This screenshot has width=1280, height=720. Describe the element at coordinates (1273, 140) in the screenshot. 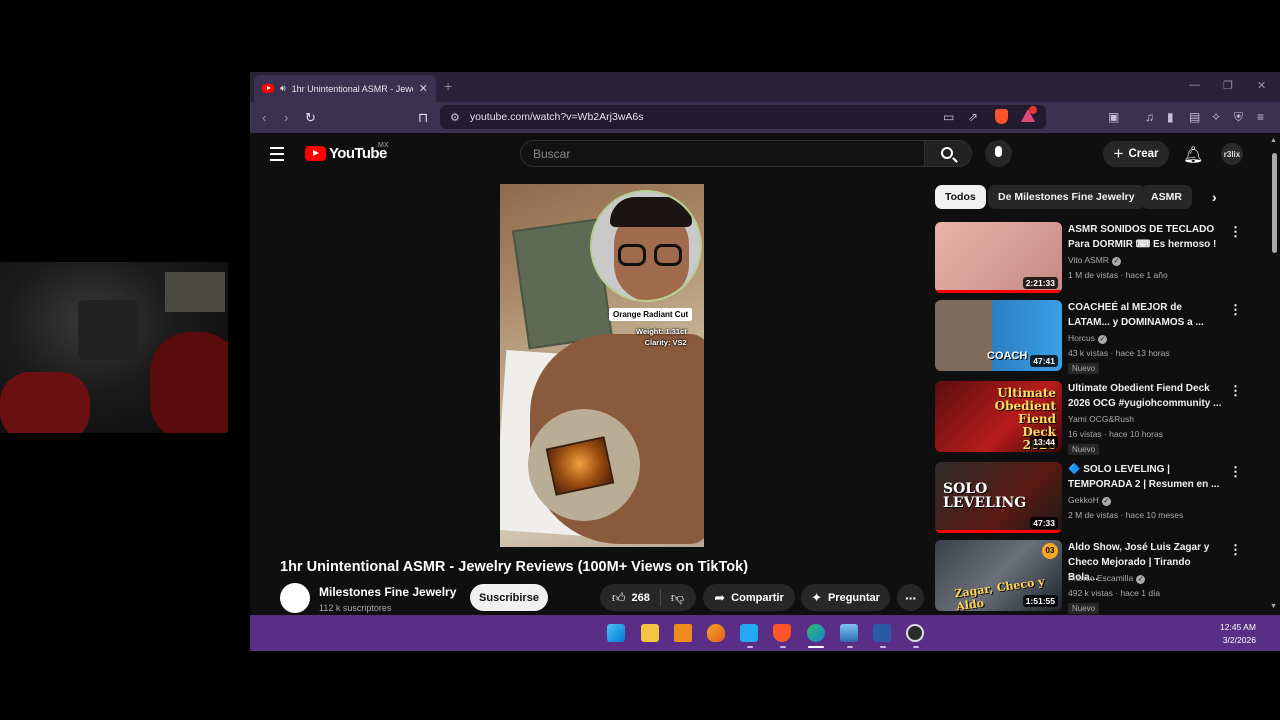

I see `scroll-up-icon: ▲` at that location.